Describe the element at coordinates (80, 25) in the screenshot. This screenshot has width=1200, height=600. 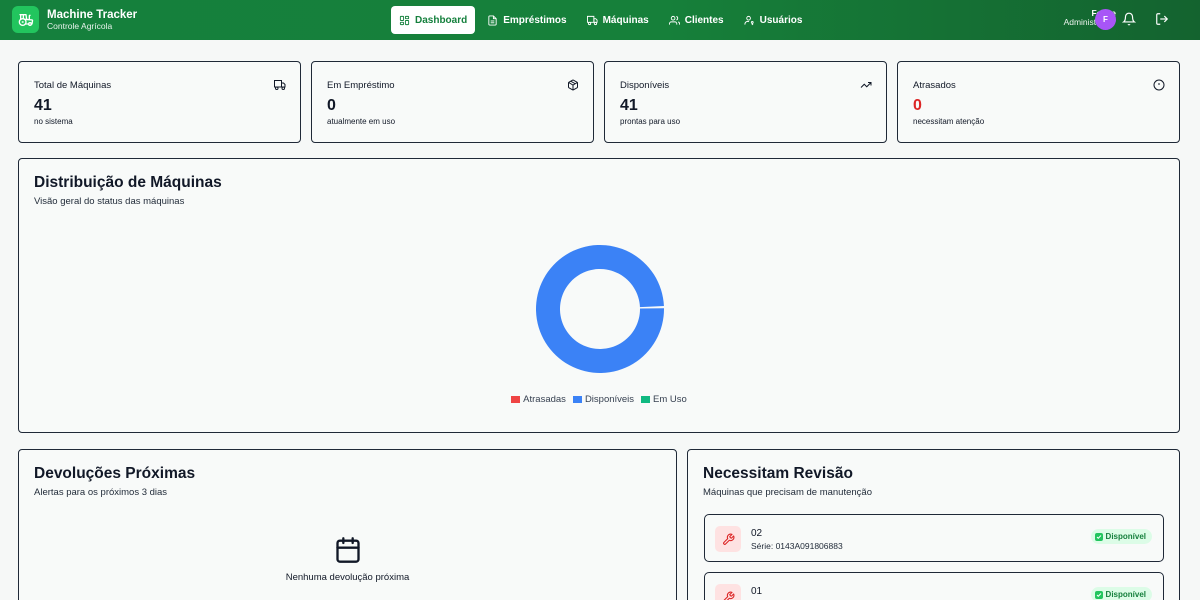
I see `brand-subtitle: Controle Agrícola` at that location.